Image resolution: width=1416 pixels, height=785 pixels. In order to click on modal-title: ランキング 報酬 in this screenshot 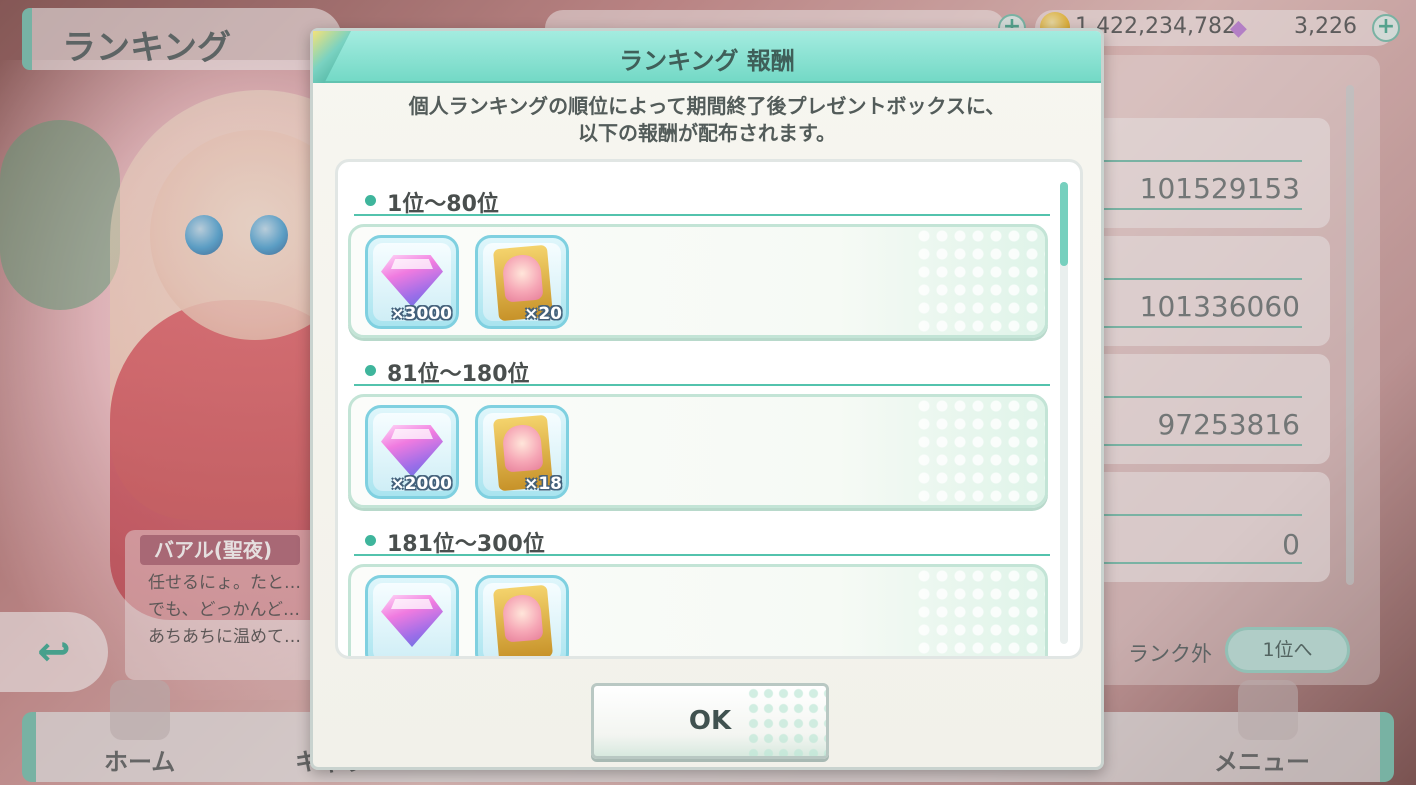, I will do `click(707, 61)`.